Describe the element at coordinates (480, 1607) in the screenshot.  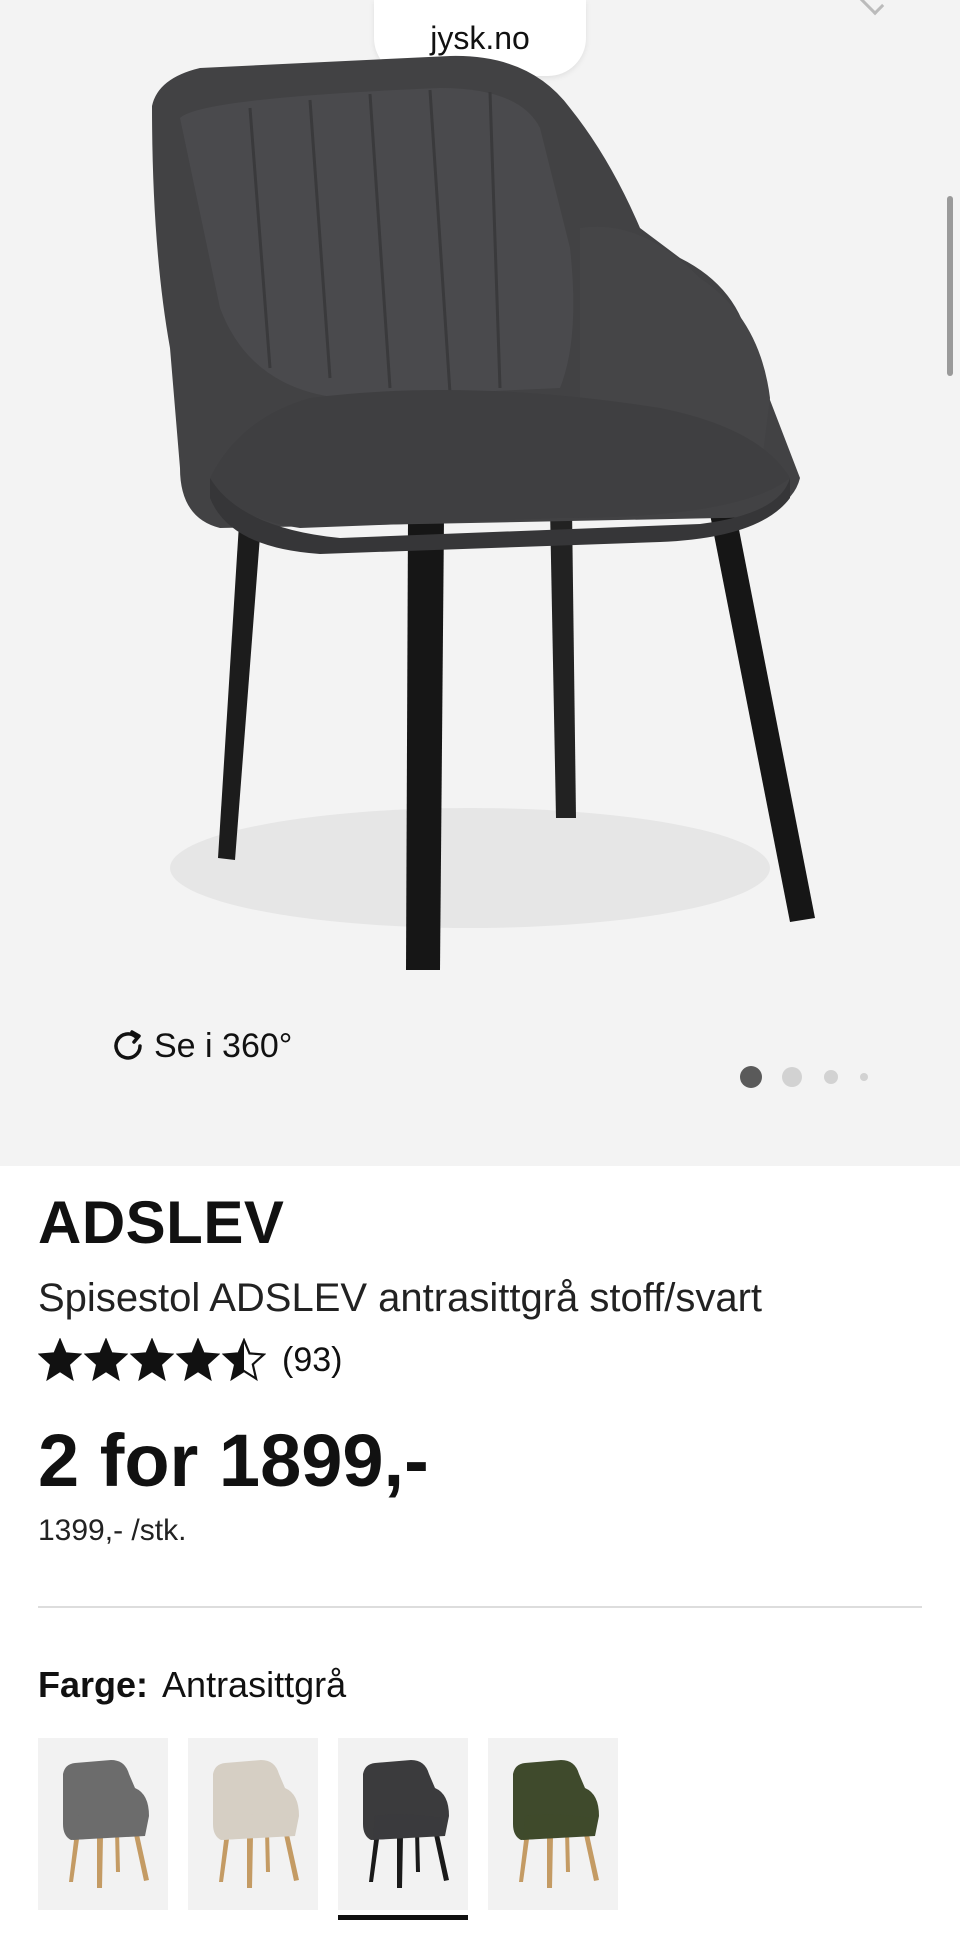
I see `divider` at that location.